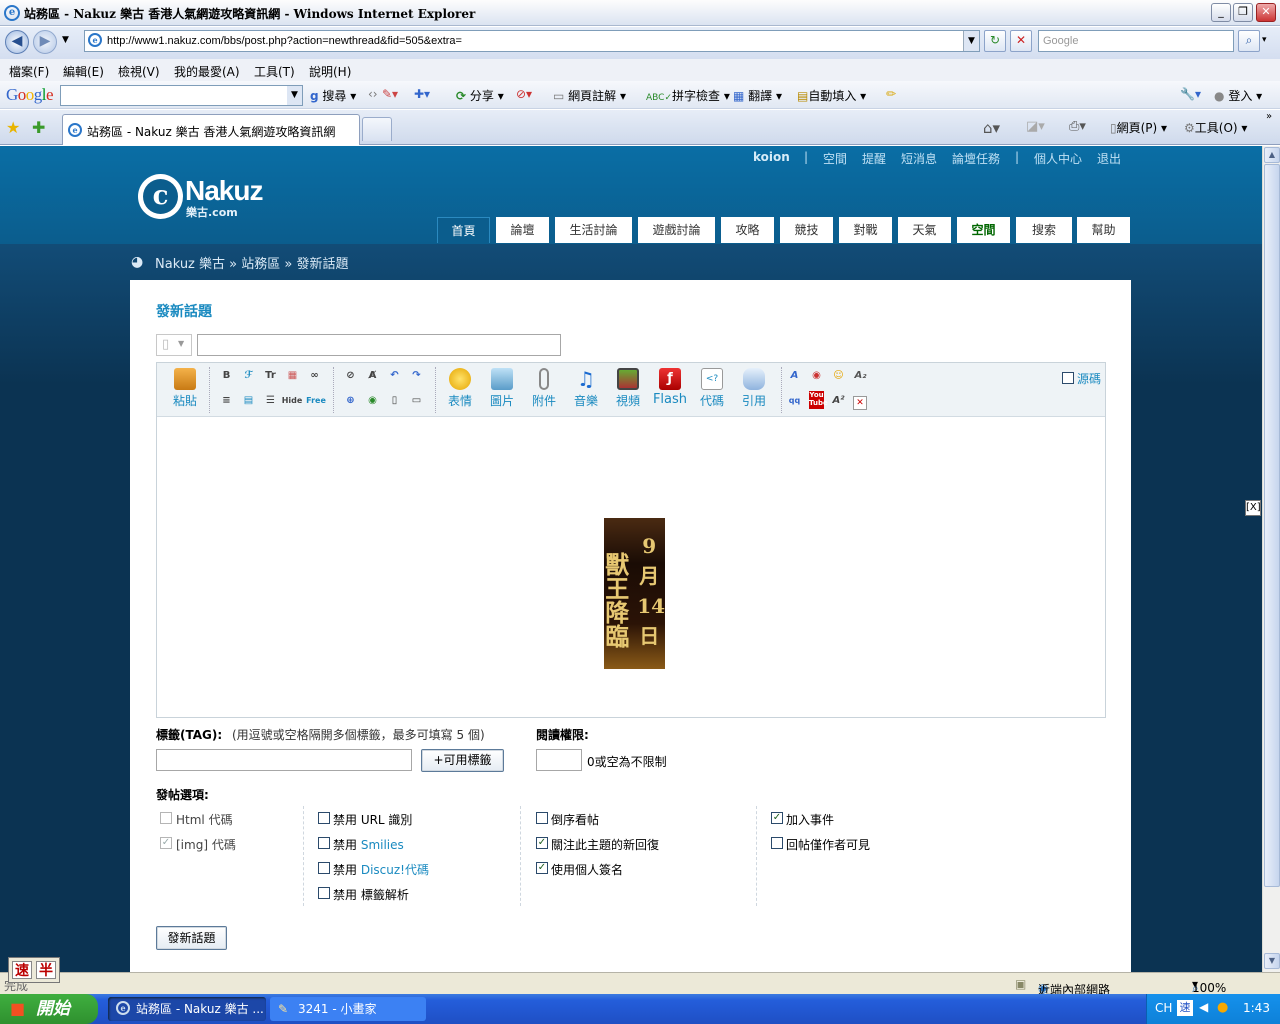 This screenshot has width=1280, height=1024. Describe the element at coordinates (139, 71) in the screenshot. I see `menu-view: 檢視(V)` at that location.